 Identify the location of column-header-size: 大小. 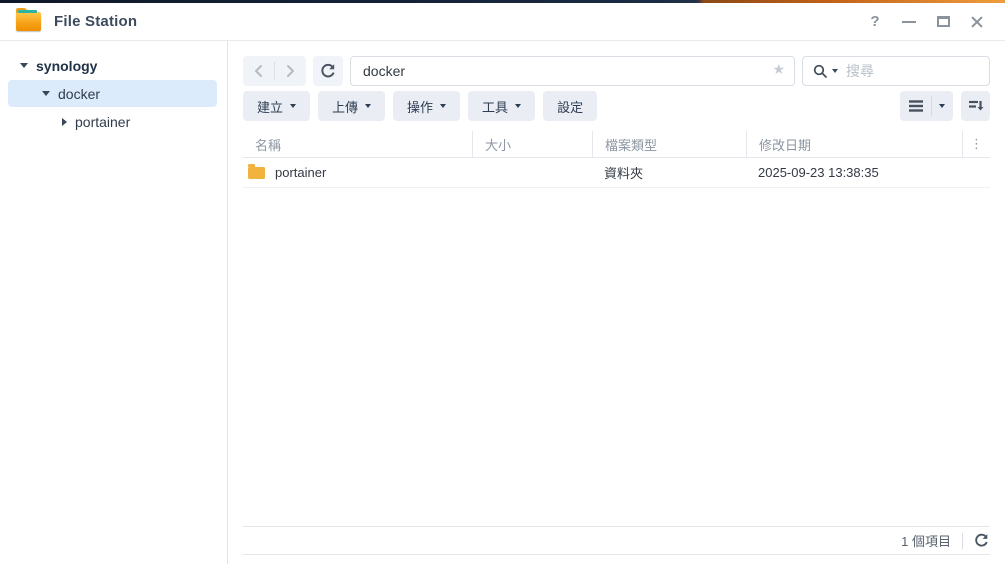
(532, 144).